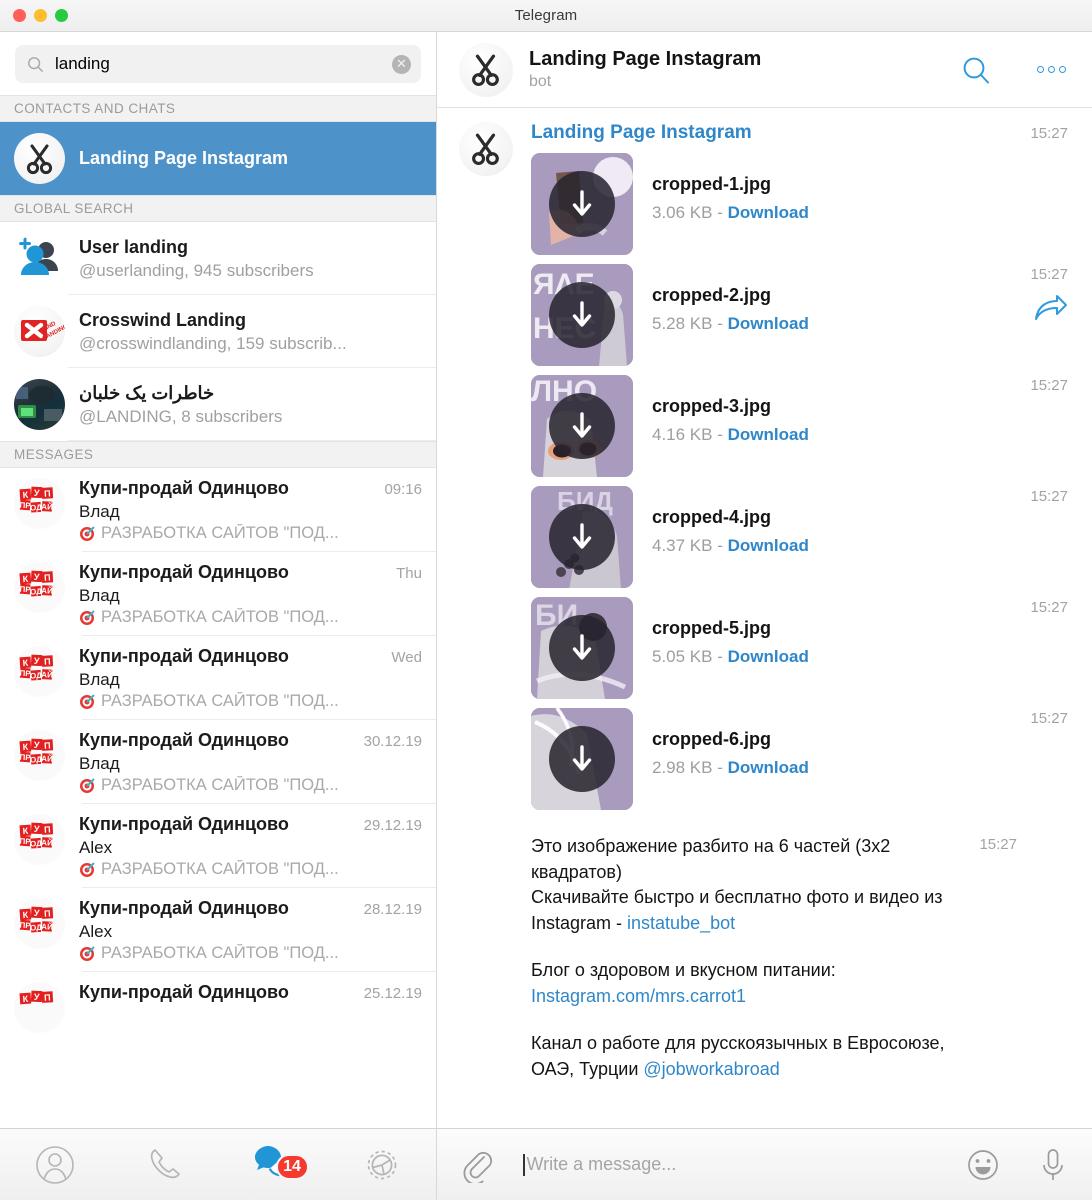 Image resolution: width=1092 pixels, height=1200 pixels. What do you see at coordinates (96, 847) in the screenshot?
I see `message-sender: Alex` at bounding box center [96, 847].